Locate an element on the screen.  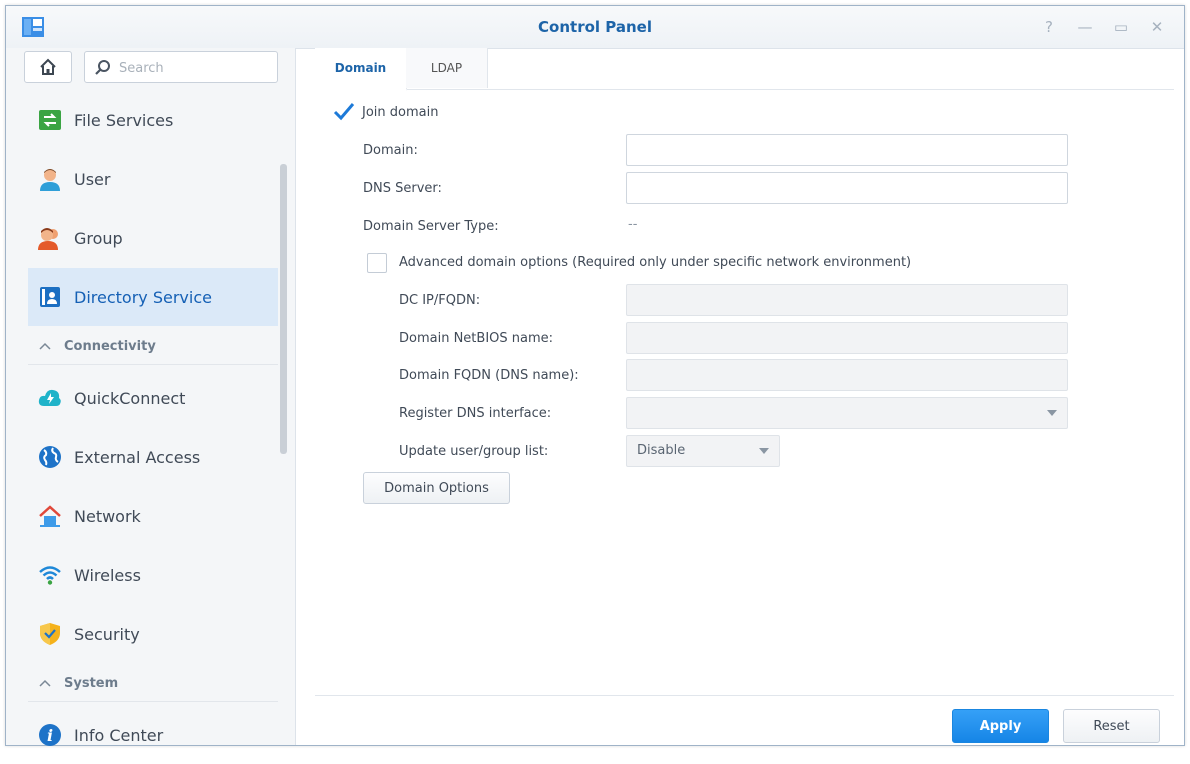
join-domain-label: Join domain is located at coordinates (400, 112).